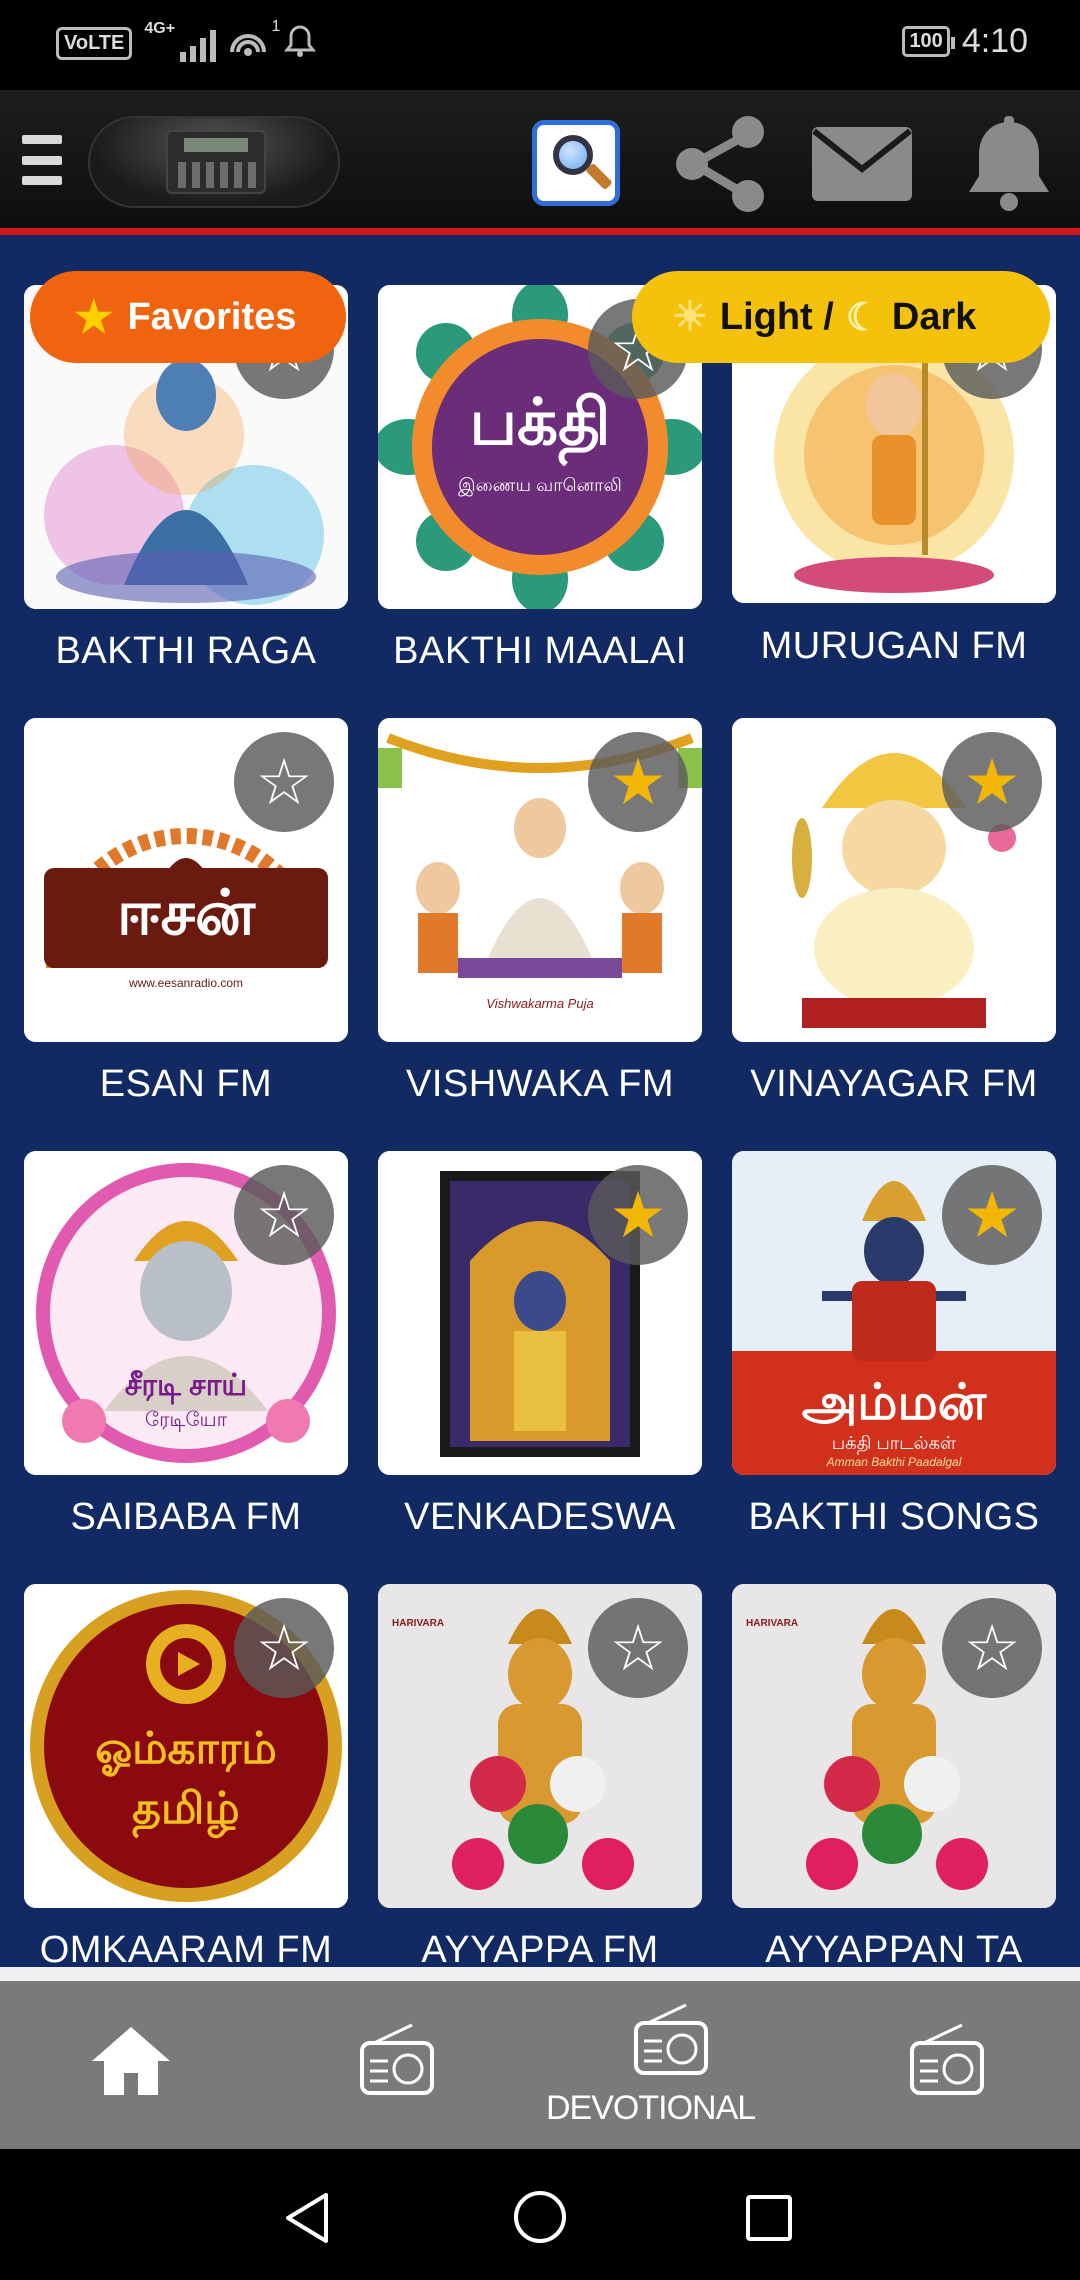 Image resolution: width=1080 pixels, height=2280 pixels. I want to click on hotspot-icon: 1, so click(255, 40).